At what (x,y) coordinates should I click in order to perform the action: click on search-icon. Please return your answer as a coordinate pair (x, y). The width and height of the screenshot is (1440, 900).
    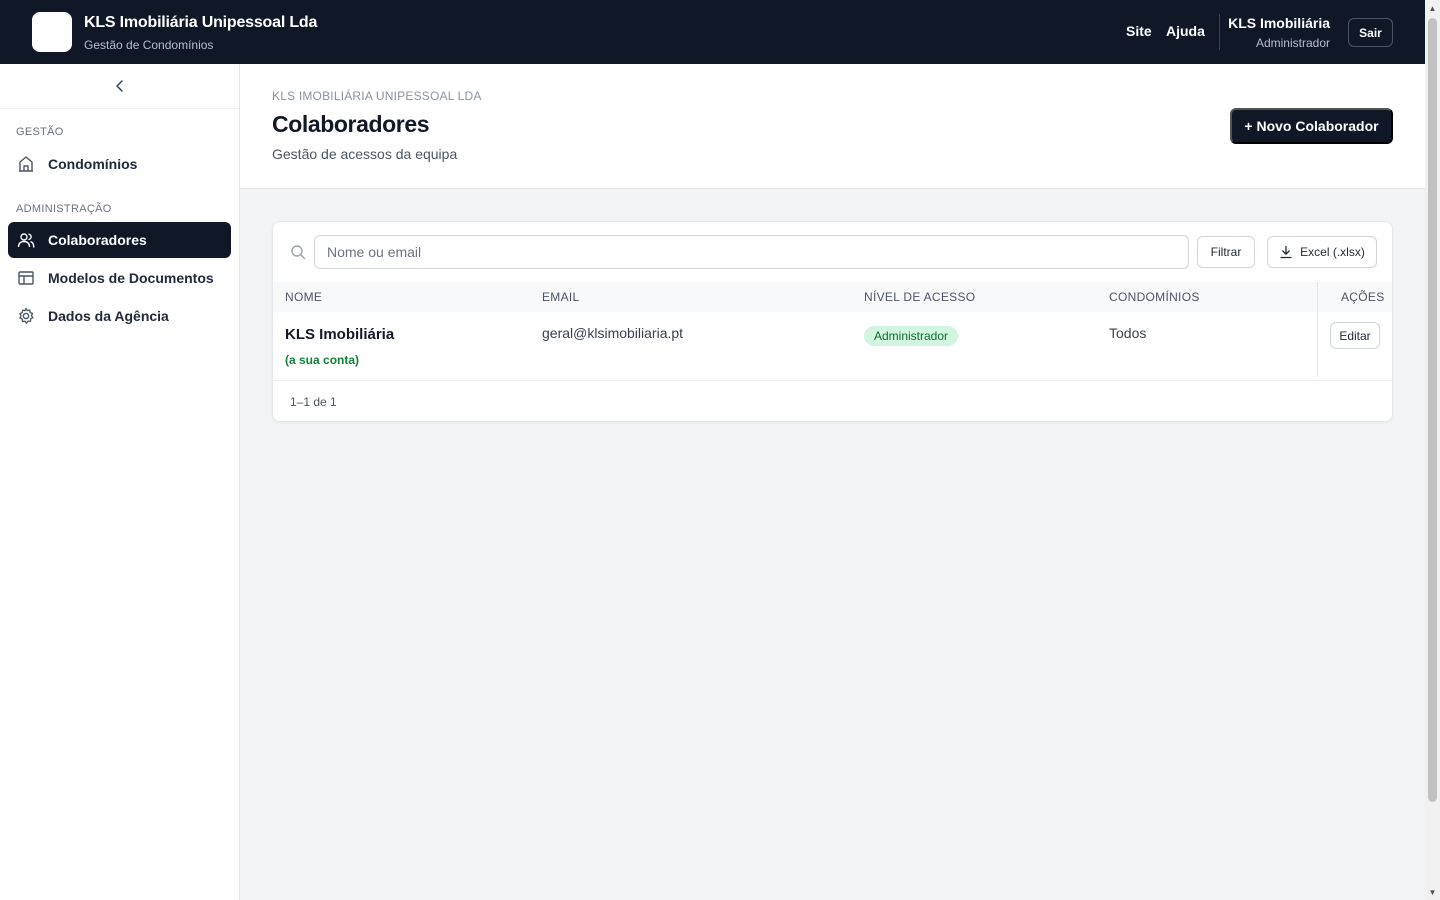
    Looking at the image, I should click on (298, 252).